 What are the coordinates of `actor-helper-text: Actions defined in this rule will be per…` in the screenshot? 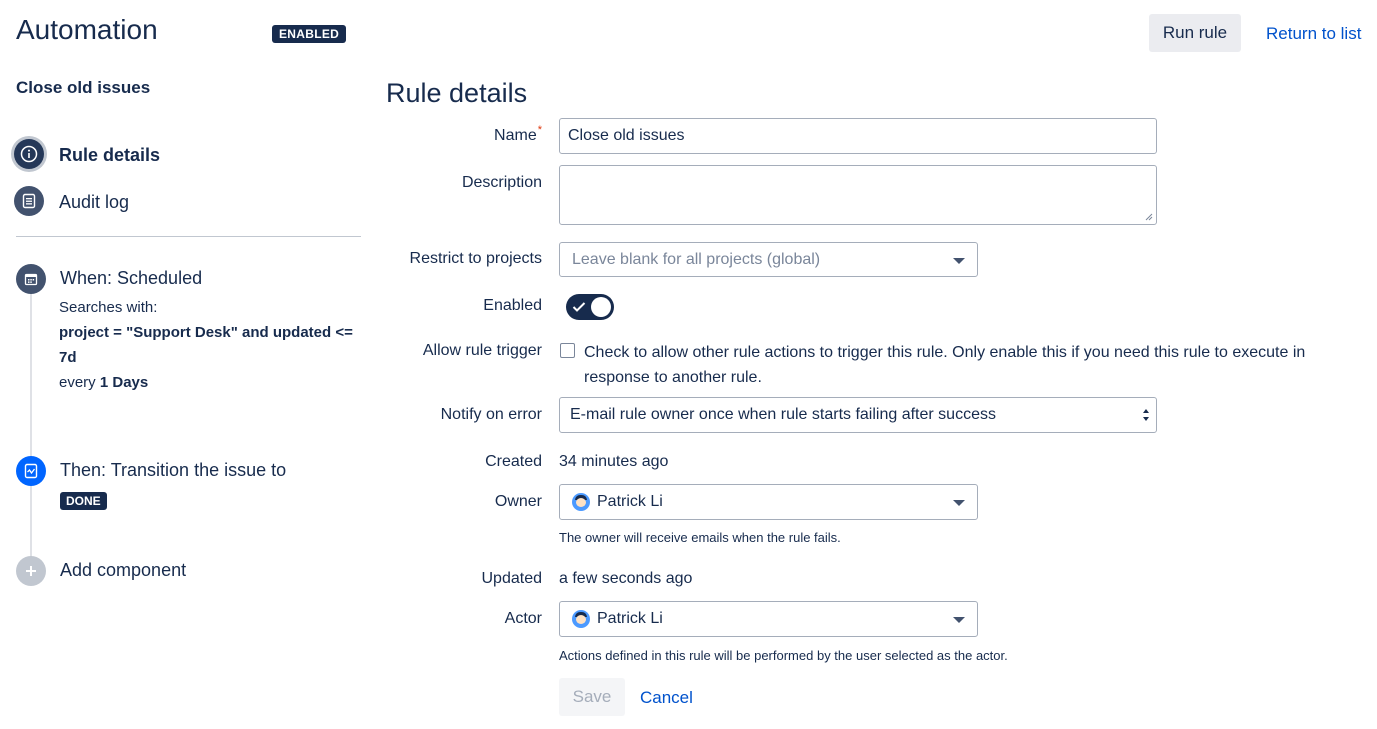 It's located at (783, 655).